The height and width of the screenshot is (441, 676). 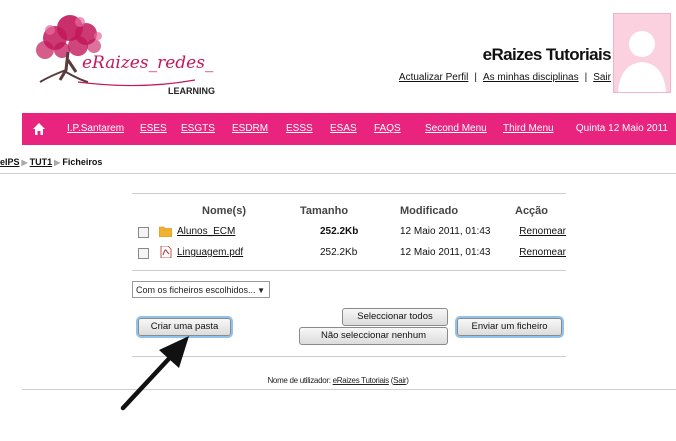 I want to click on nav-item-esgts: ESGTS, so click(x=198, y=128).